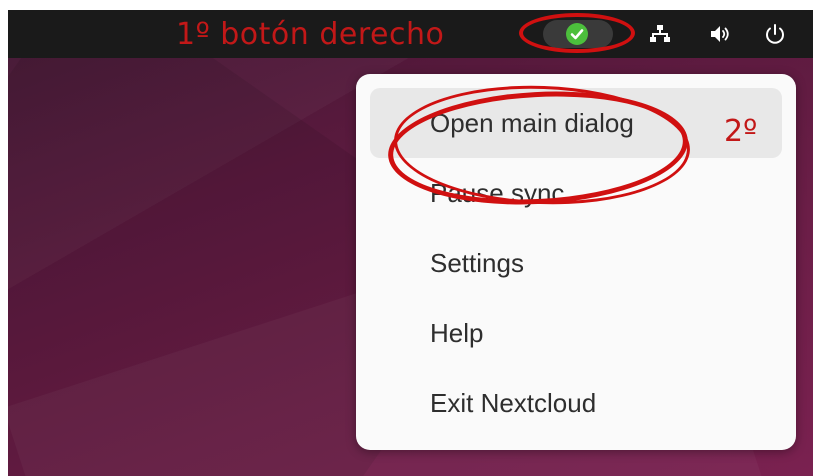 The width and height of the screenshot is (815, 476). What do you see at coordinates (576, 333) in the screenshot?
I see `menu-item-help: Help` at bounding box center [576, 333].